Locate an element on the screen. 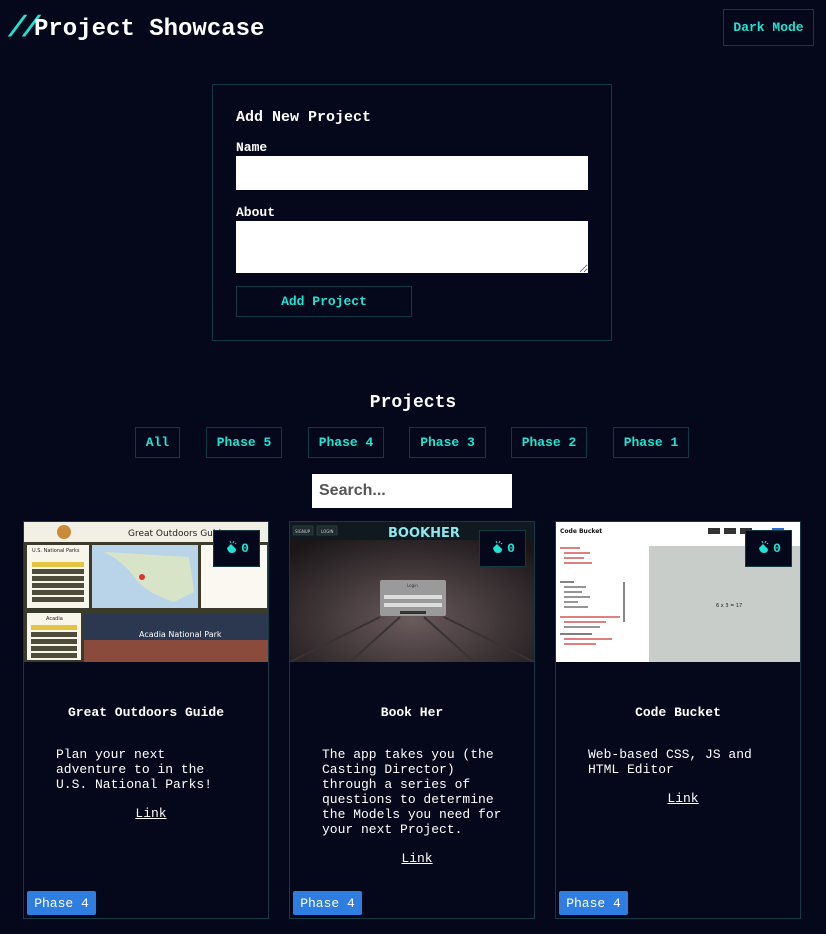 The width and height of the screenshot is (826, 934). app-title: Project Showcase is located at coordinates (149, 29).